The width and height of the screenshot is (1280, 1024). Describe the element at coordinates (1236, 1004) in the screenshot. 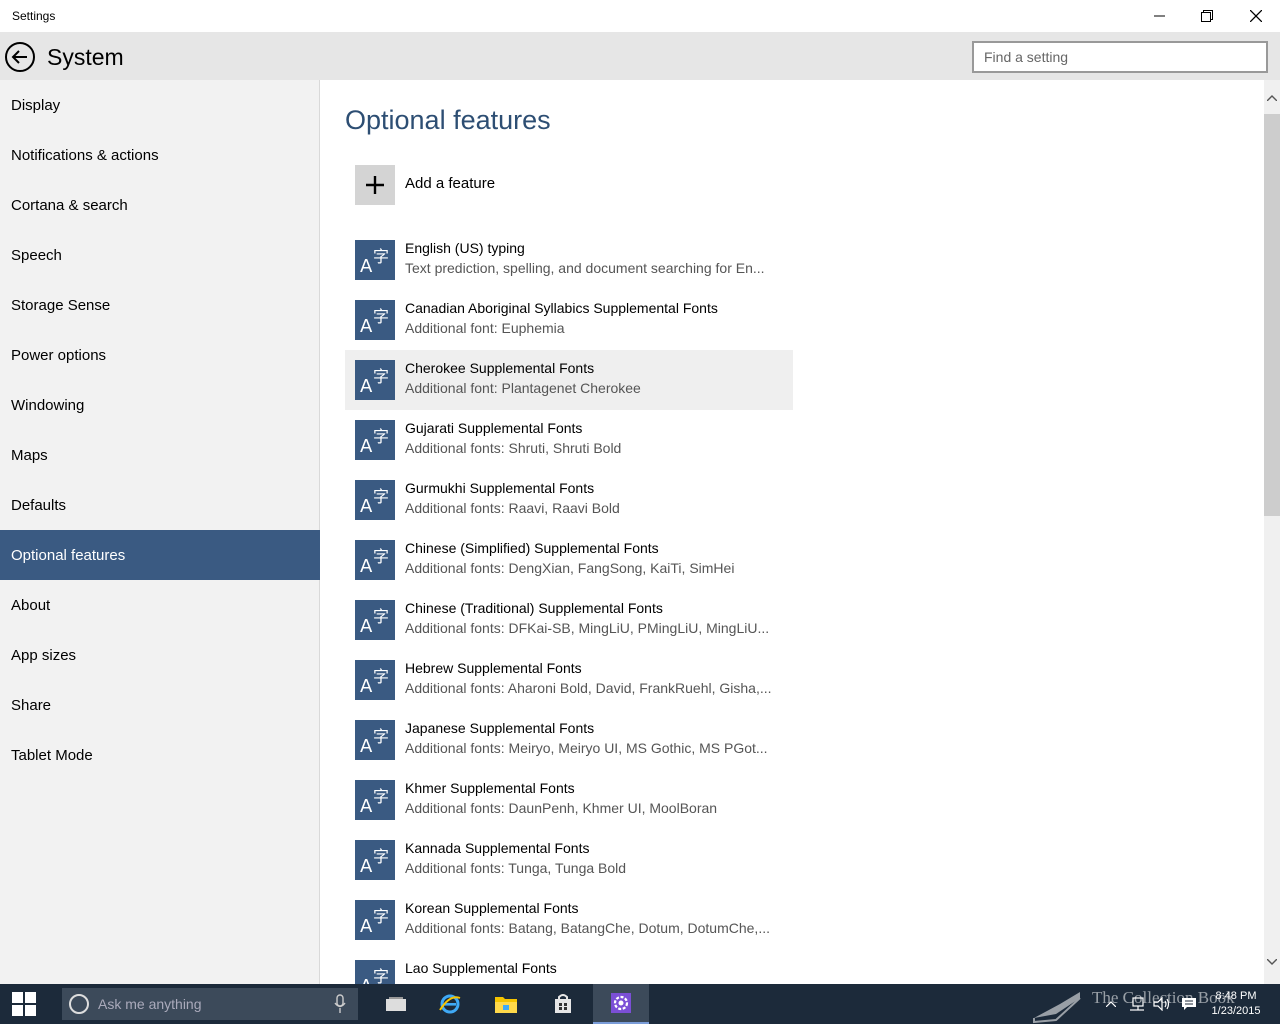

I see `taskbar-clock: 8:48 PM 1/23/2015` at that location.